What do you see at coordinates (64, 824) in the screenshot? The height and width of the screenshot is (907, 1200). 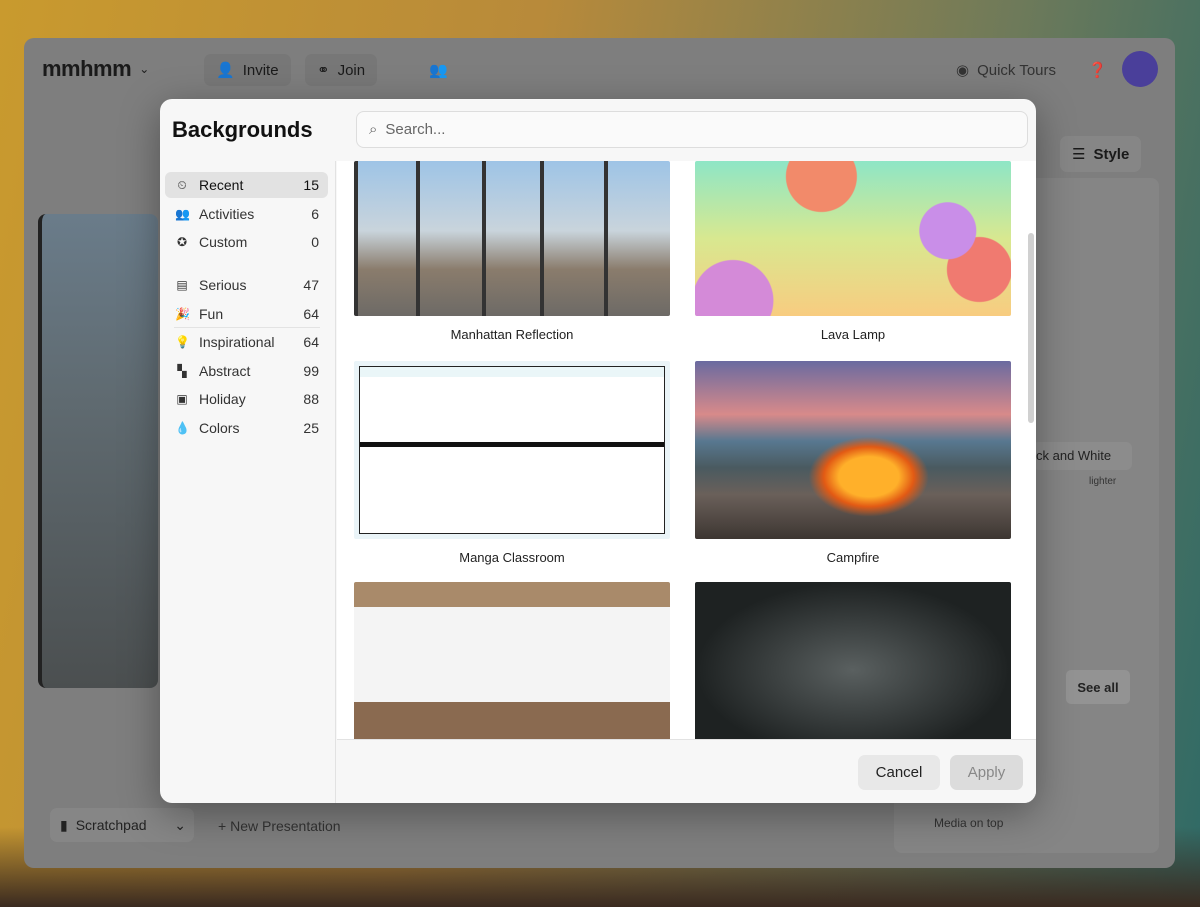 I see `notebook-icon: ▮` at bounding box center [64, 824].